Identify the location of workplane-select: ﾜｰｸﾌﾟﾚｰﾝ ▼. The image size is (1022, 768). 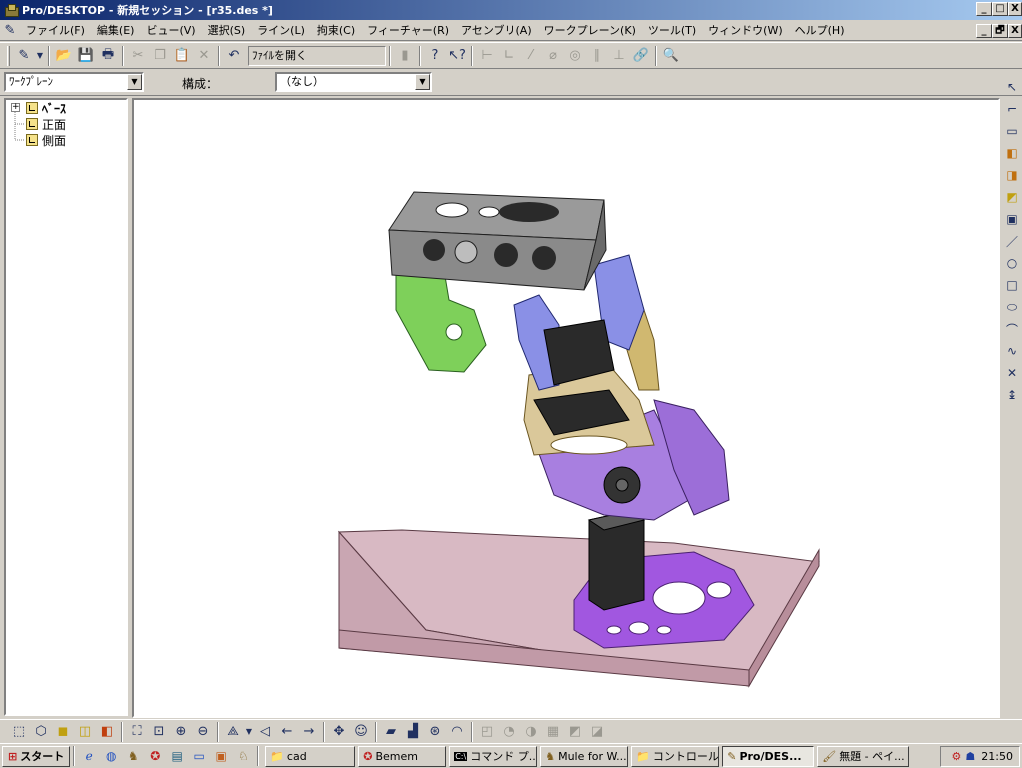
(74, 82).